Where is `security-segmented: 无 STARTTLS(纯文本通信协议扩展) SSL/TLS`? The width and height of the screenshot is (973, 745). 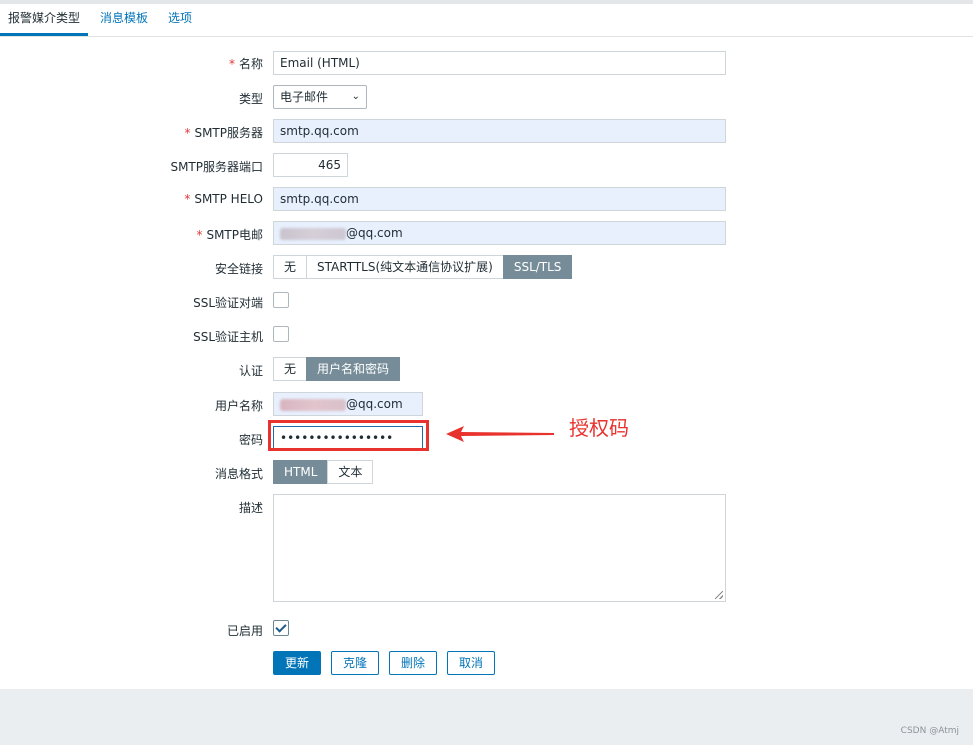 security-segmented: 无 STARTTLS(纯文本通信协议扩展) SSL/TLS is located at coordinates (423, 267).